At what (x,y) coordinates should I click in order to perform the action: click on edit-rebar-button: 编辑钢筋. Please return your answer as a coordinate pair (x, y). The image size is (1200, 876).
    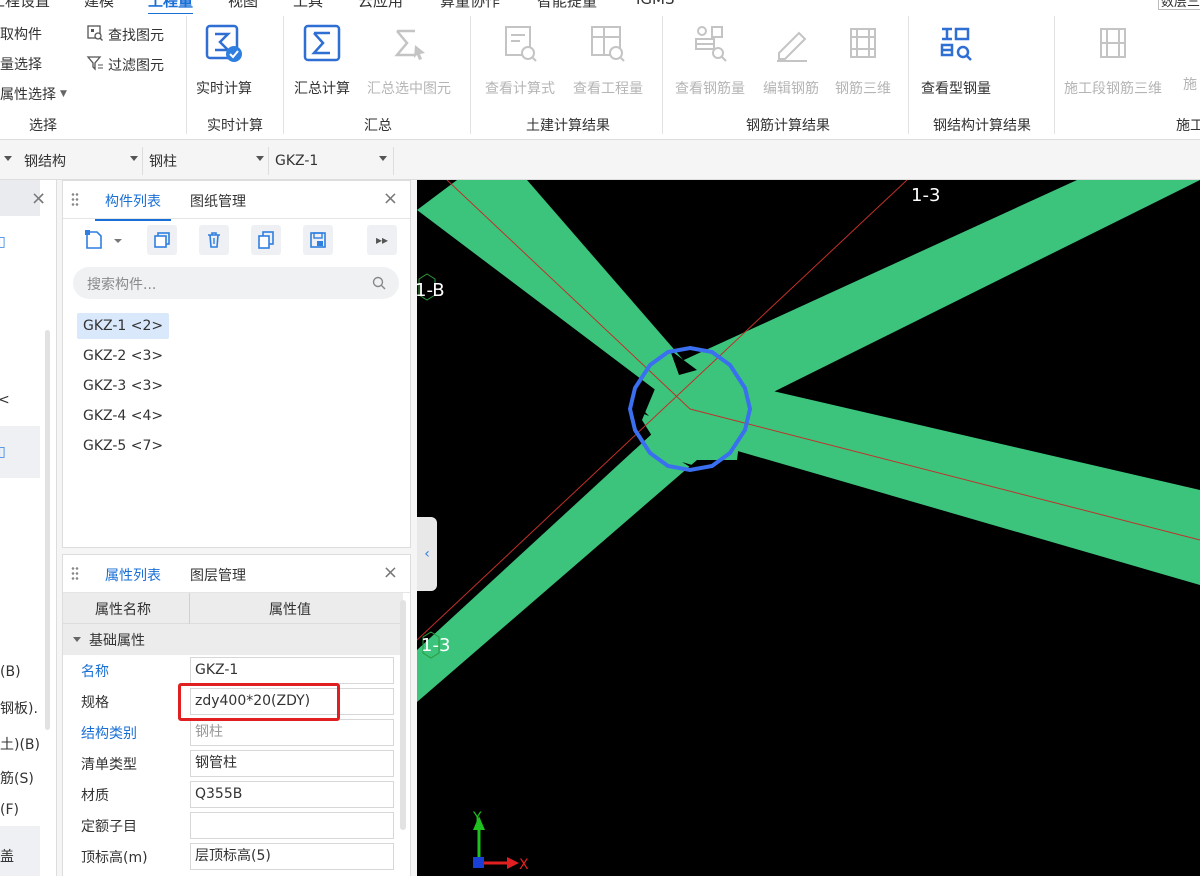
    Looking at the image, I should click on (791, 59).